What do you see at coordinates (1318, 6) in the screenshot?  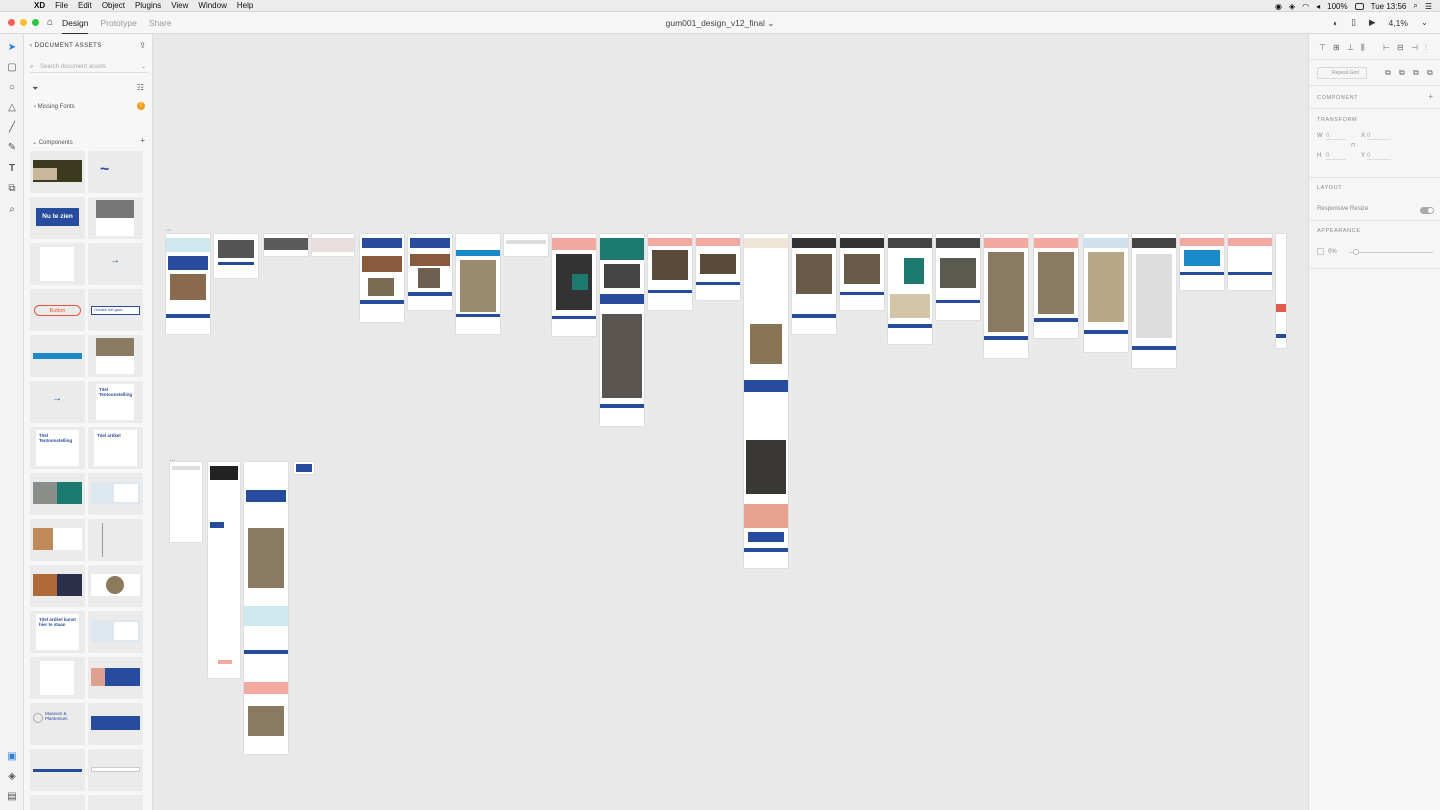 I see `volume-icon: ◂` at bounding box center [1318, 6].